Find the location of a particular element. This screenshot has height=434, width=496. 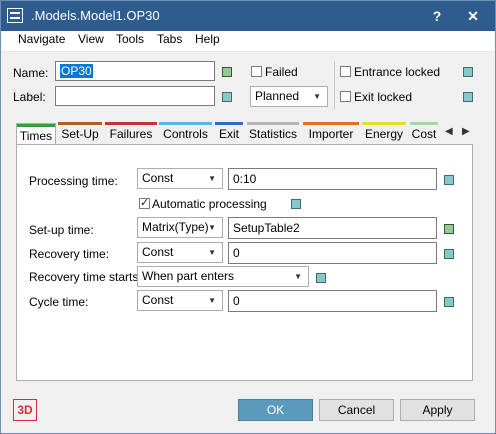

recovery-time-starts-select: When part enters ▼ is located at coordinates (223, 276).